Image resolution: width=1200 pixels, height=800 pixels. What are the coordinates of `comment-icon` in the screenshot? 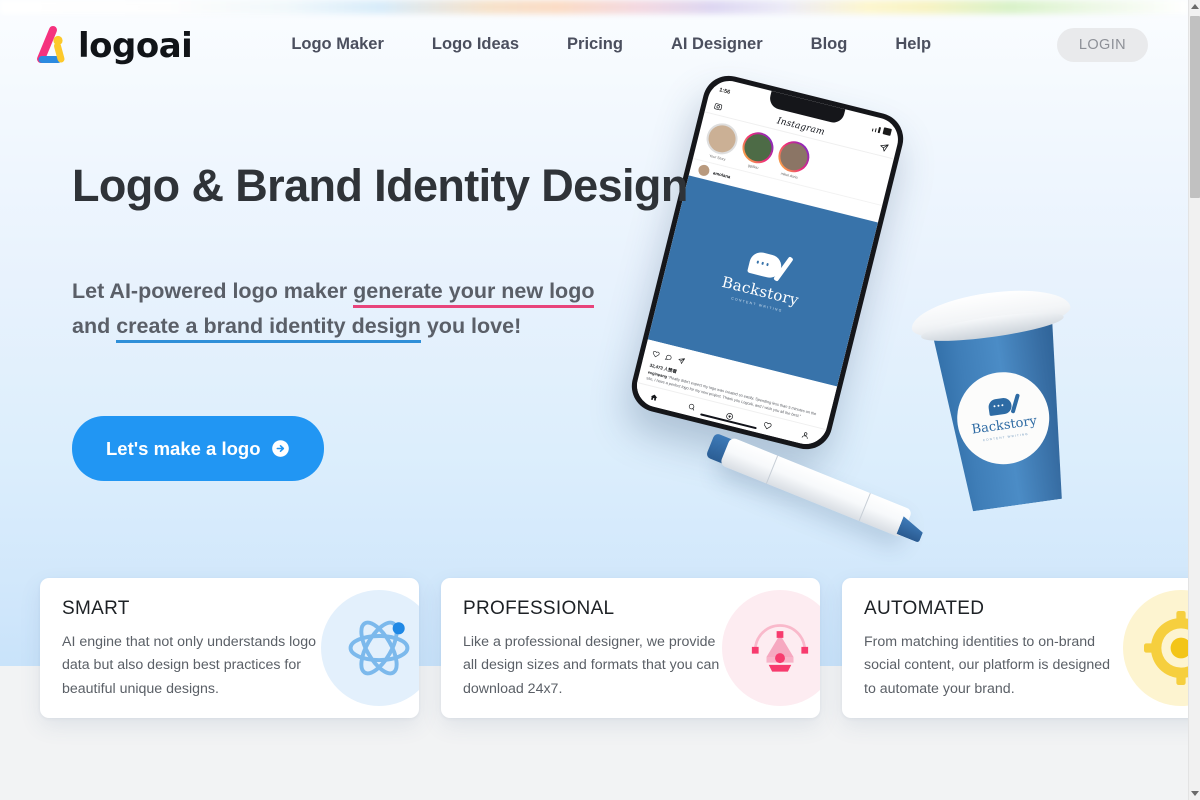 It's located at (668, 356).